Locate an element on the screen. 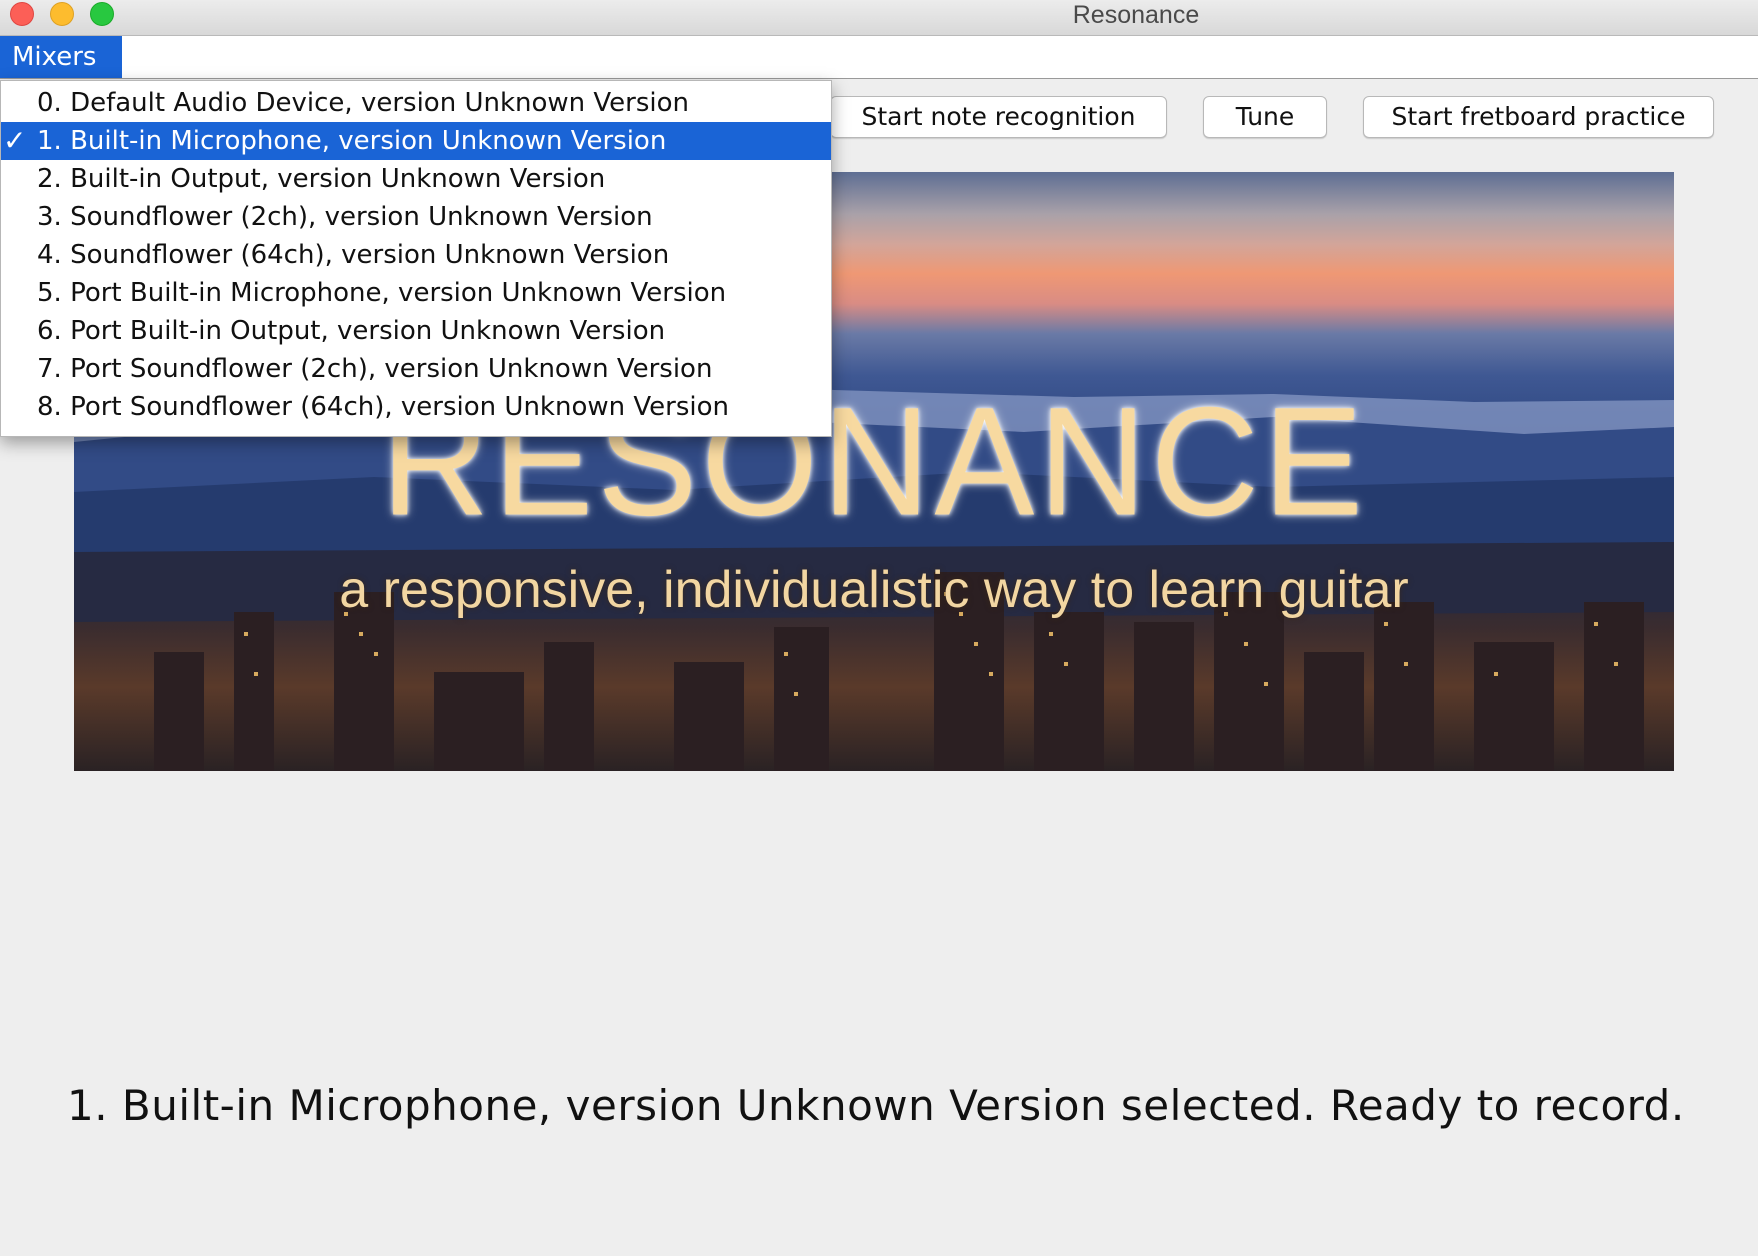 The width and height of the screenshot is (1758, 1256). start-note-recognition-button: Start note recognition is located at coordinates (998, 117).